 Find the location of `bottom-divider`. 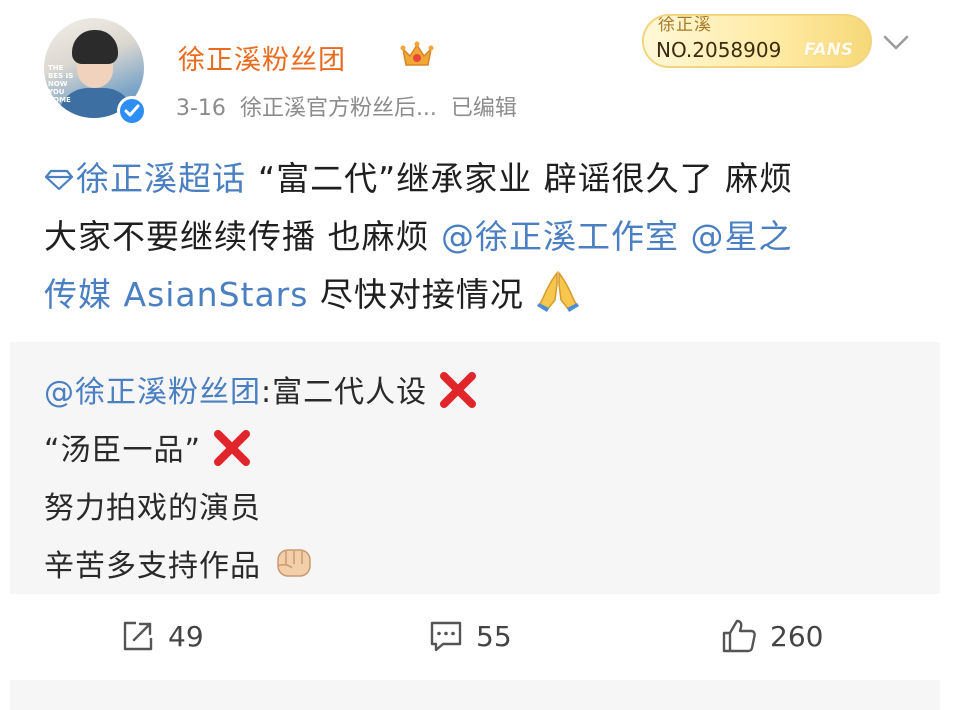

bottom-divider is located at coordinates (475, 695).